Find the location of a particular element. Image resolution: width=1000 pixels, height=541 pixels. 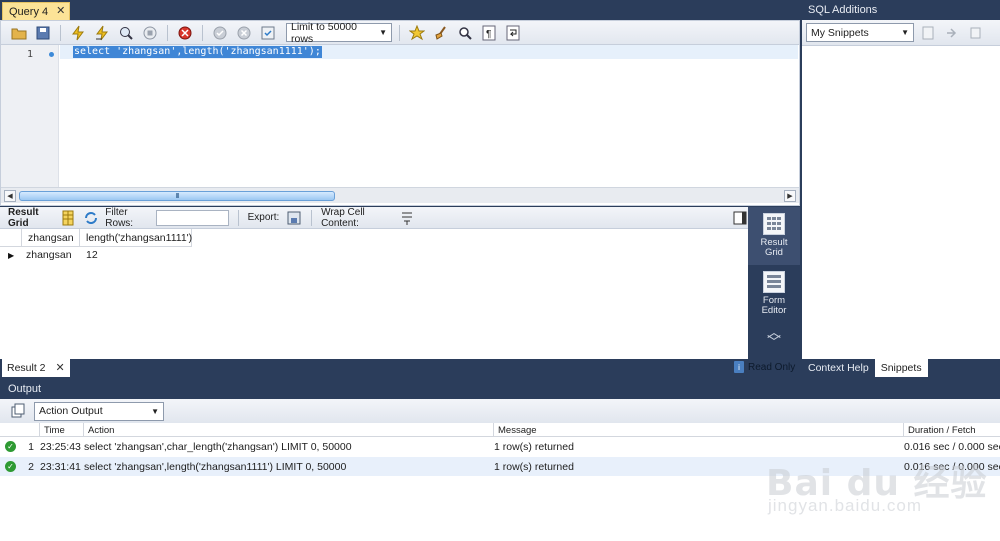

snippets-select: My Snippets ▼ is located at coordinates (860, 32).